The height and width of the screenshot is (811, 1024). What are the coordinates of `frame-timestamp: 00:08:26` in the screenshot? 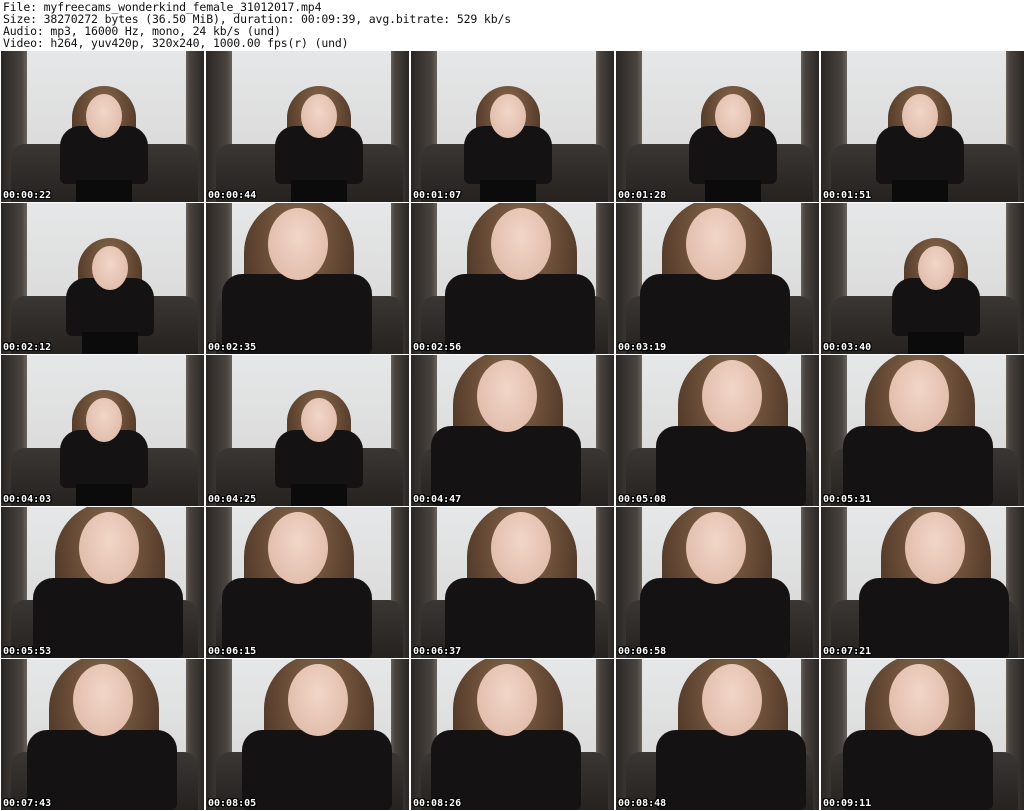 It's located at (437, 803).